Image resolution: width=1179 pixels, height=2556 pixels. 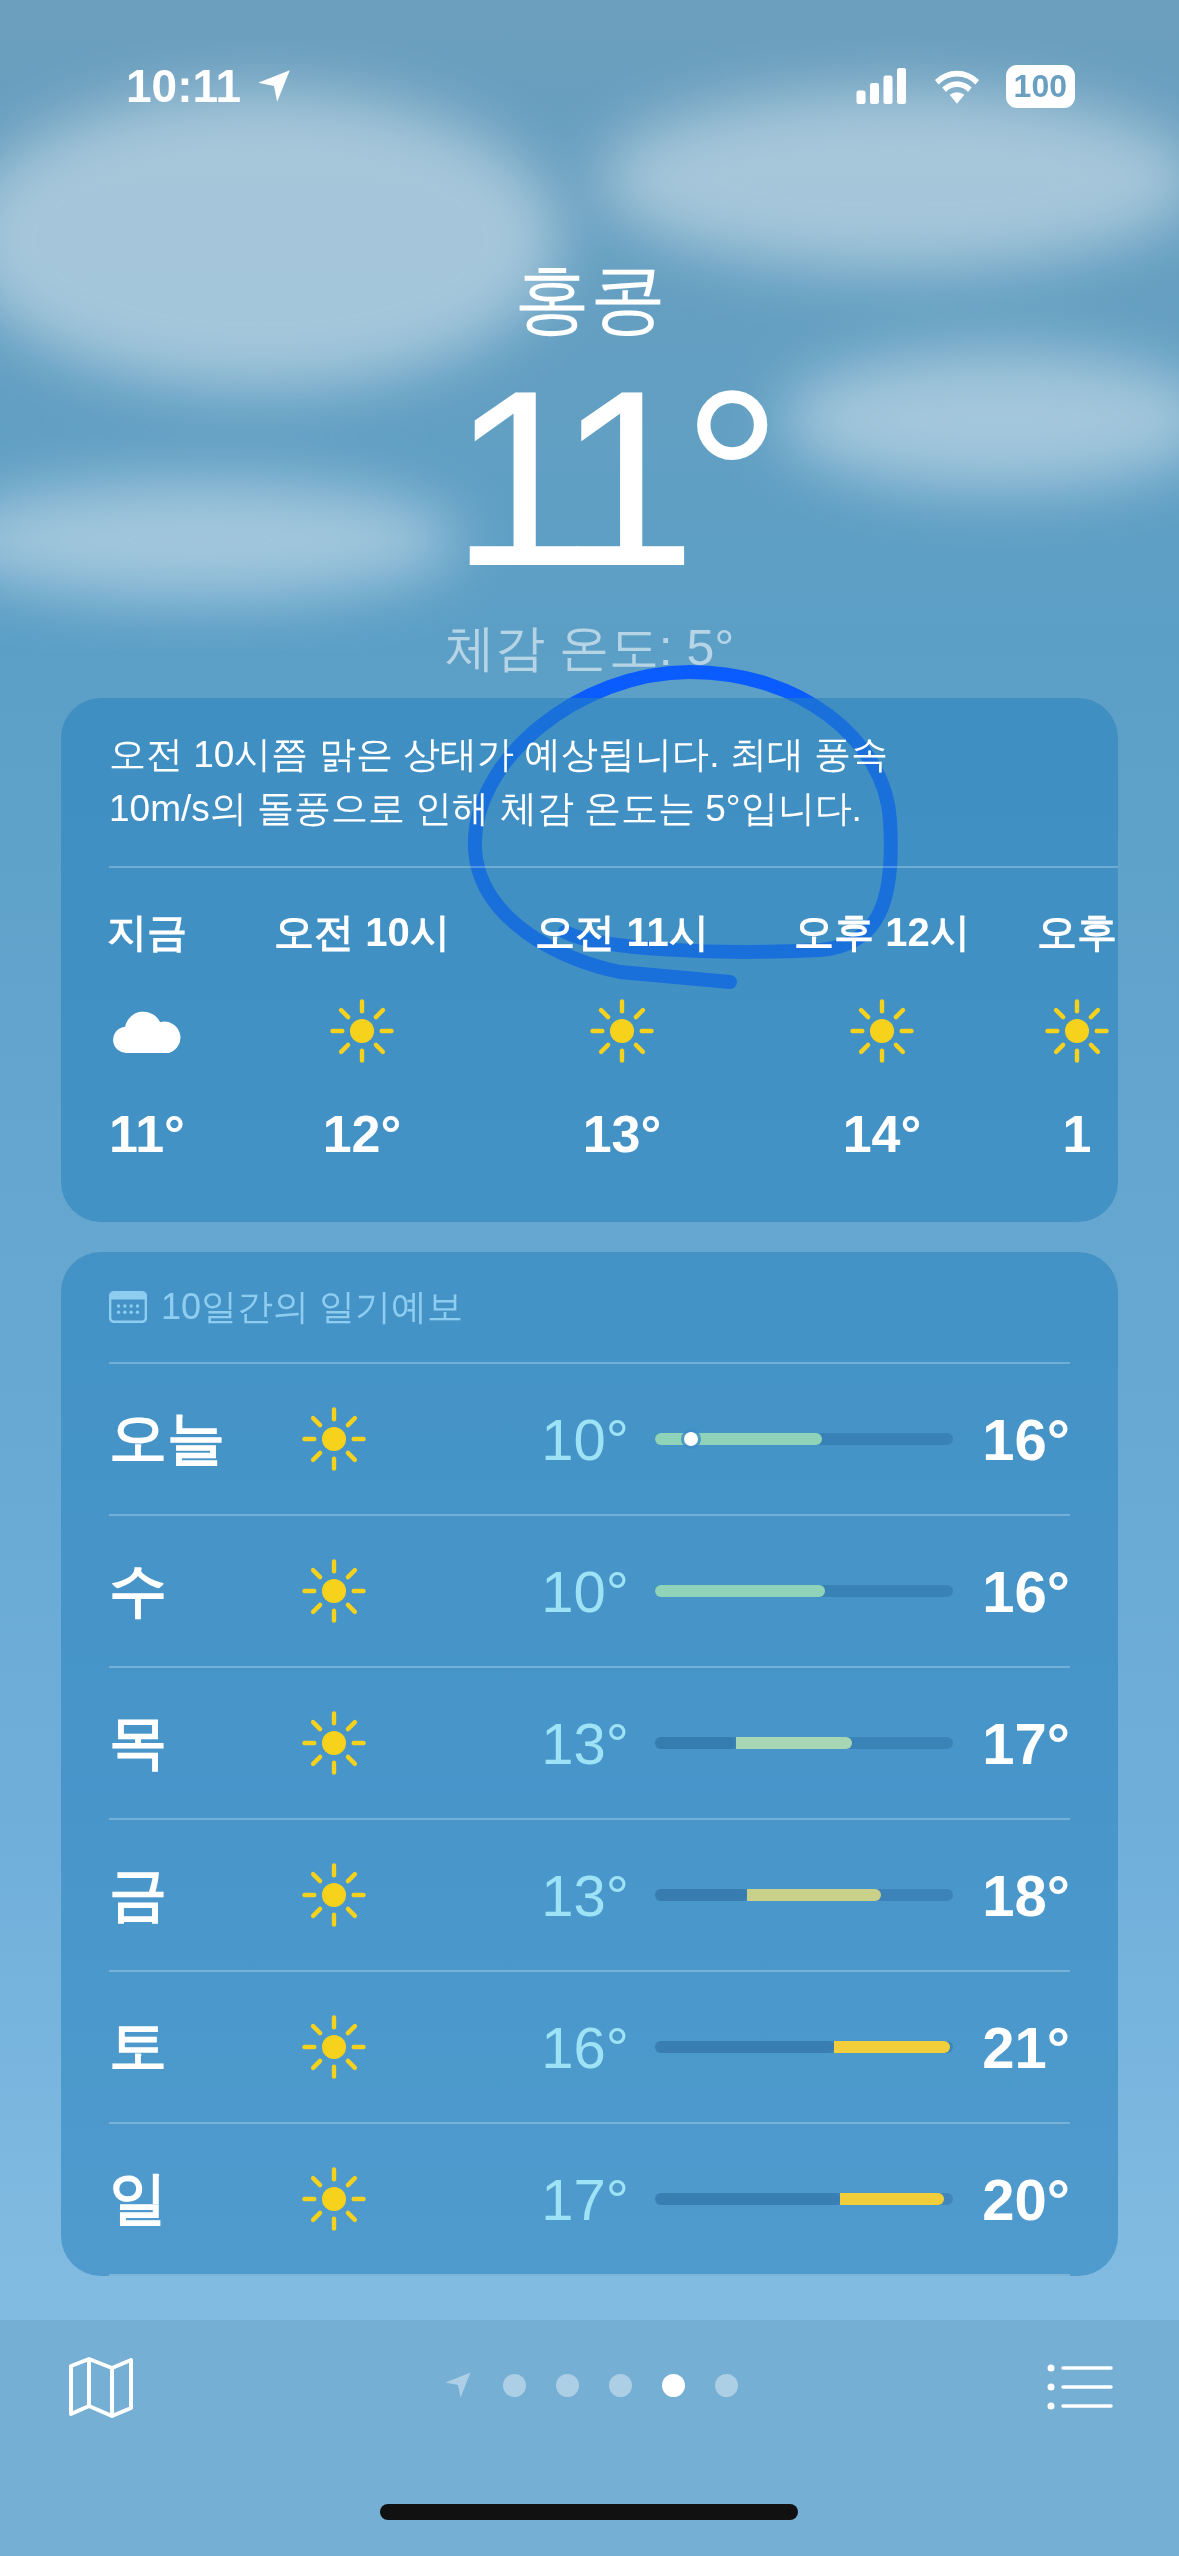 I want to click on hour-temperature: 13°, so click(x=622, y=1134).